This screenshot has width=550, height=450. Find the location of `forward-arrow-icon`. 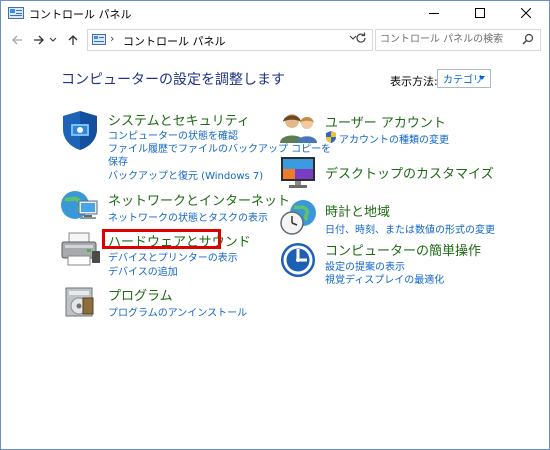

forward-arrow-icon is located at coordinates (39, 40).